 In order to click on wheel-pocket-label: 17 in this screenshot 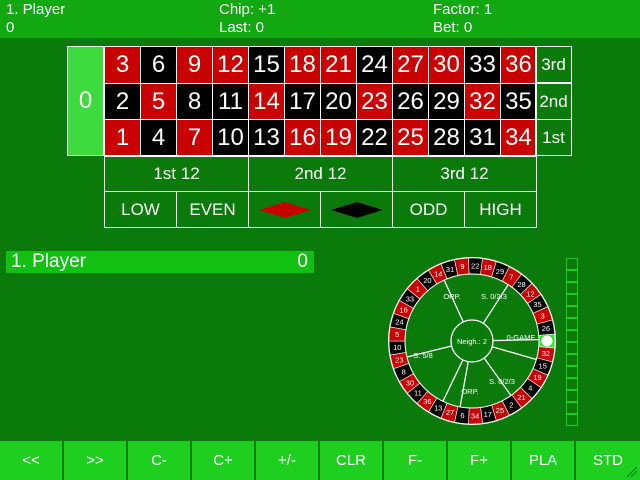, I will do `click(488, 414)`.